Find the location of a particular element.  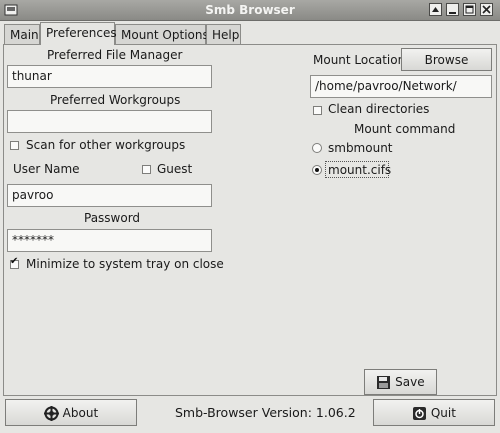

mount-location-input: /home/pavroo/Network/ is located at coordinates (401, 86).